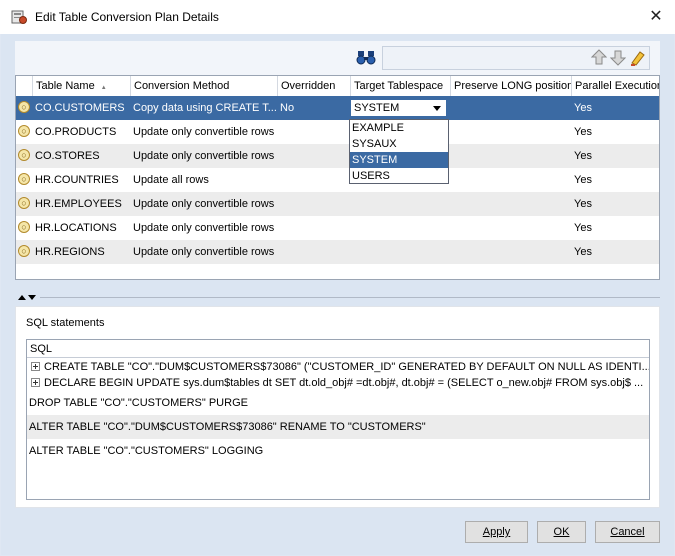 Image resolution: width=675 pixels, height=556 pixels. Describe the element at coordinates (337, 17) in the screenshot. I see `title-bar: Edit Table Conversion Plan Details ✕` at that location.